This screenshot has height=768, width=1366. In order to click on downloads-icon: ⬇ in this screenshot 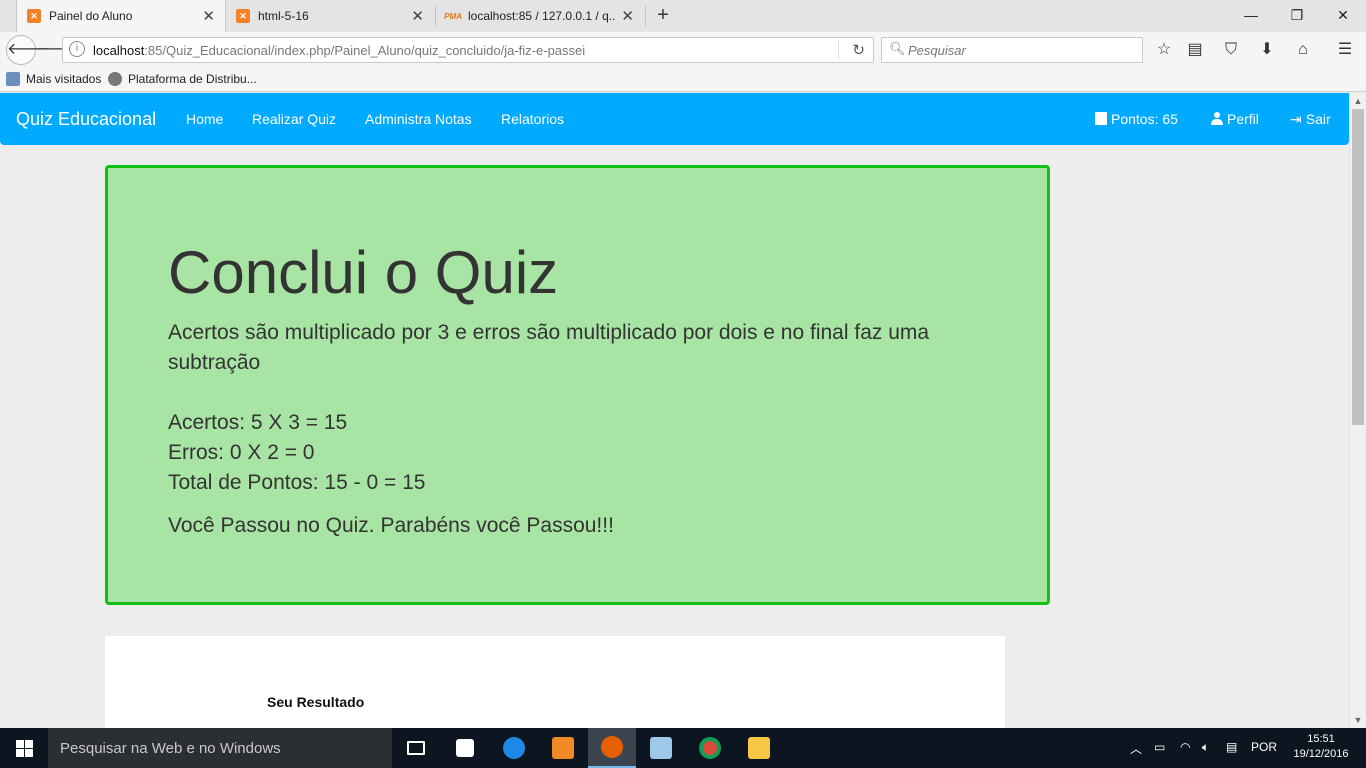, I will do `click(1267, 50)`.